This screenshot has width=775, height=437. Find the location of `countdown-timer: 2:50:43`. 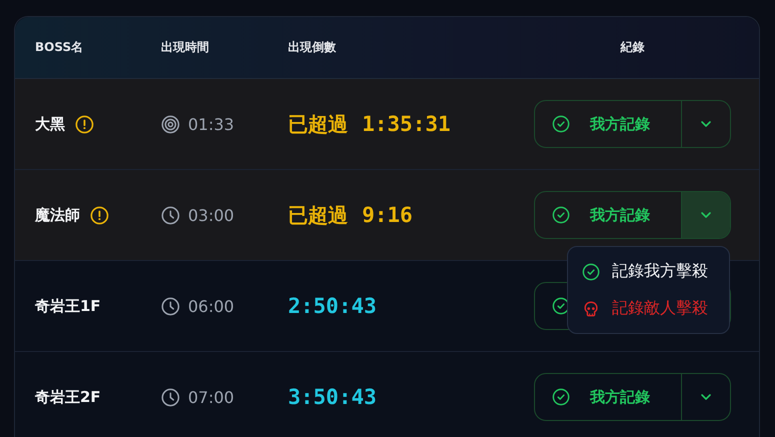

countdown-timer: 2:50:43 is located at coordinates (332, 306).